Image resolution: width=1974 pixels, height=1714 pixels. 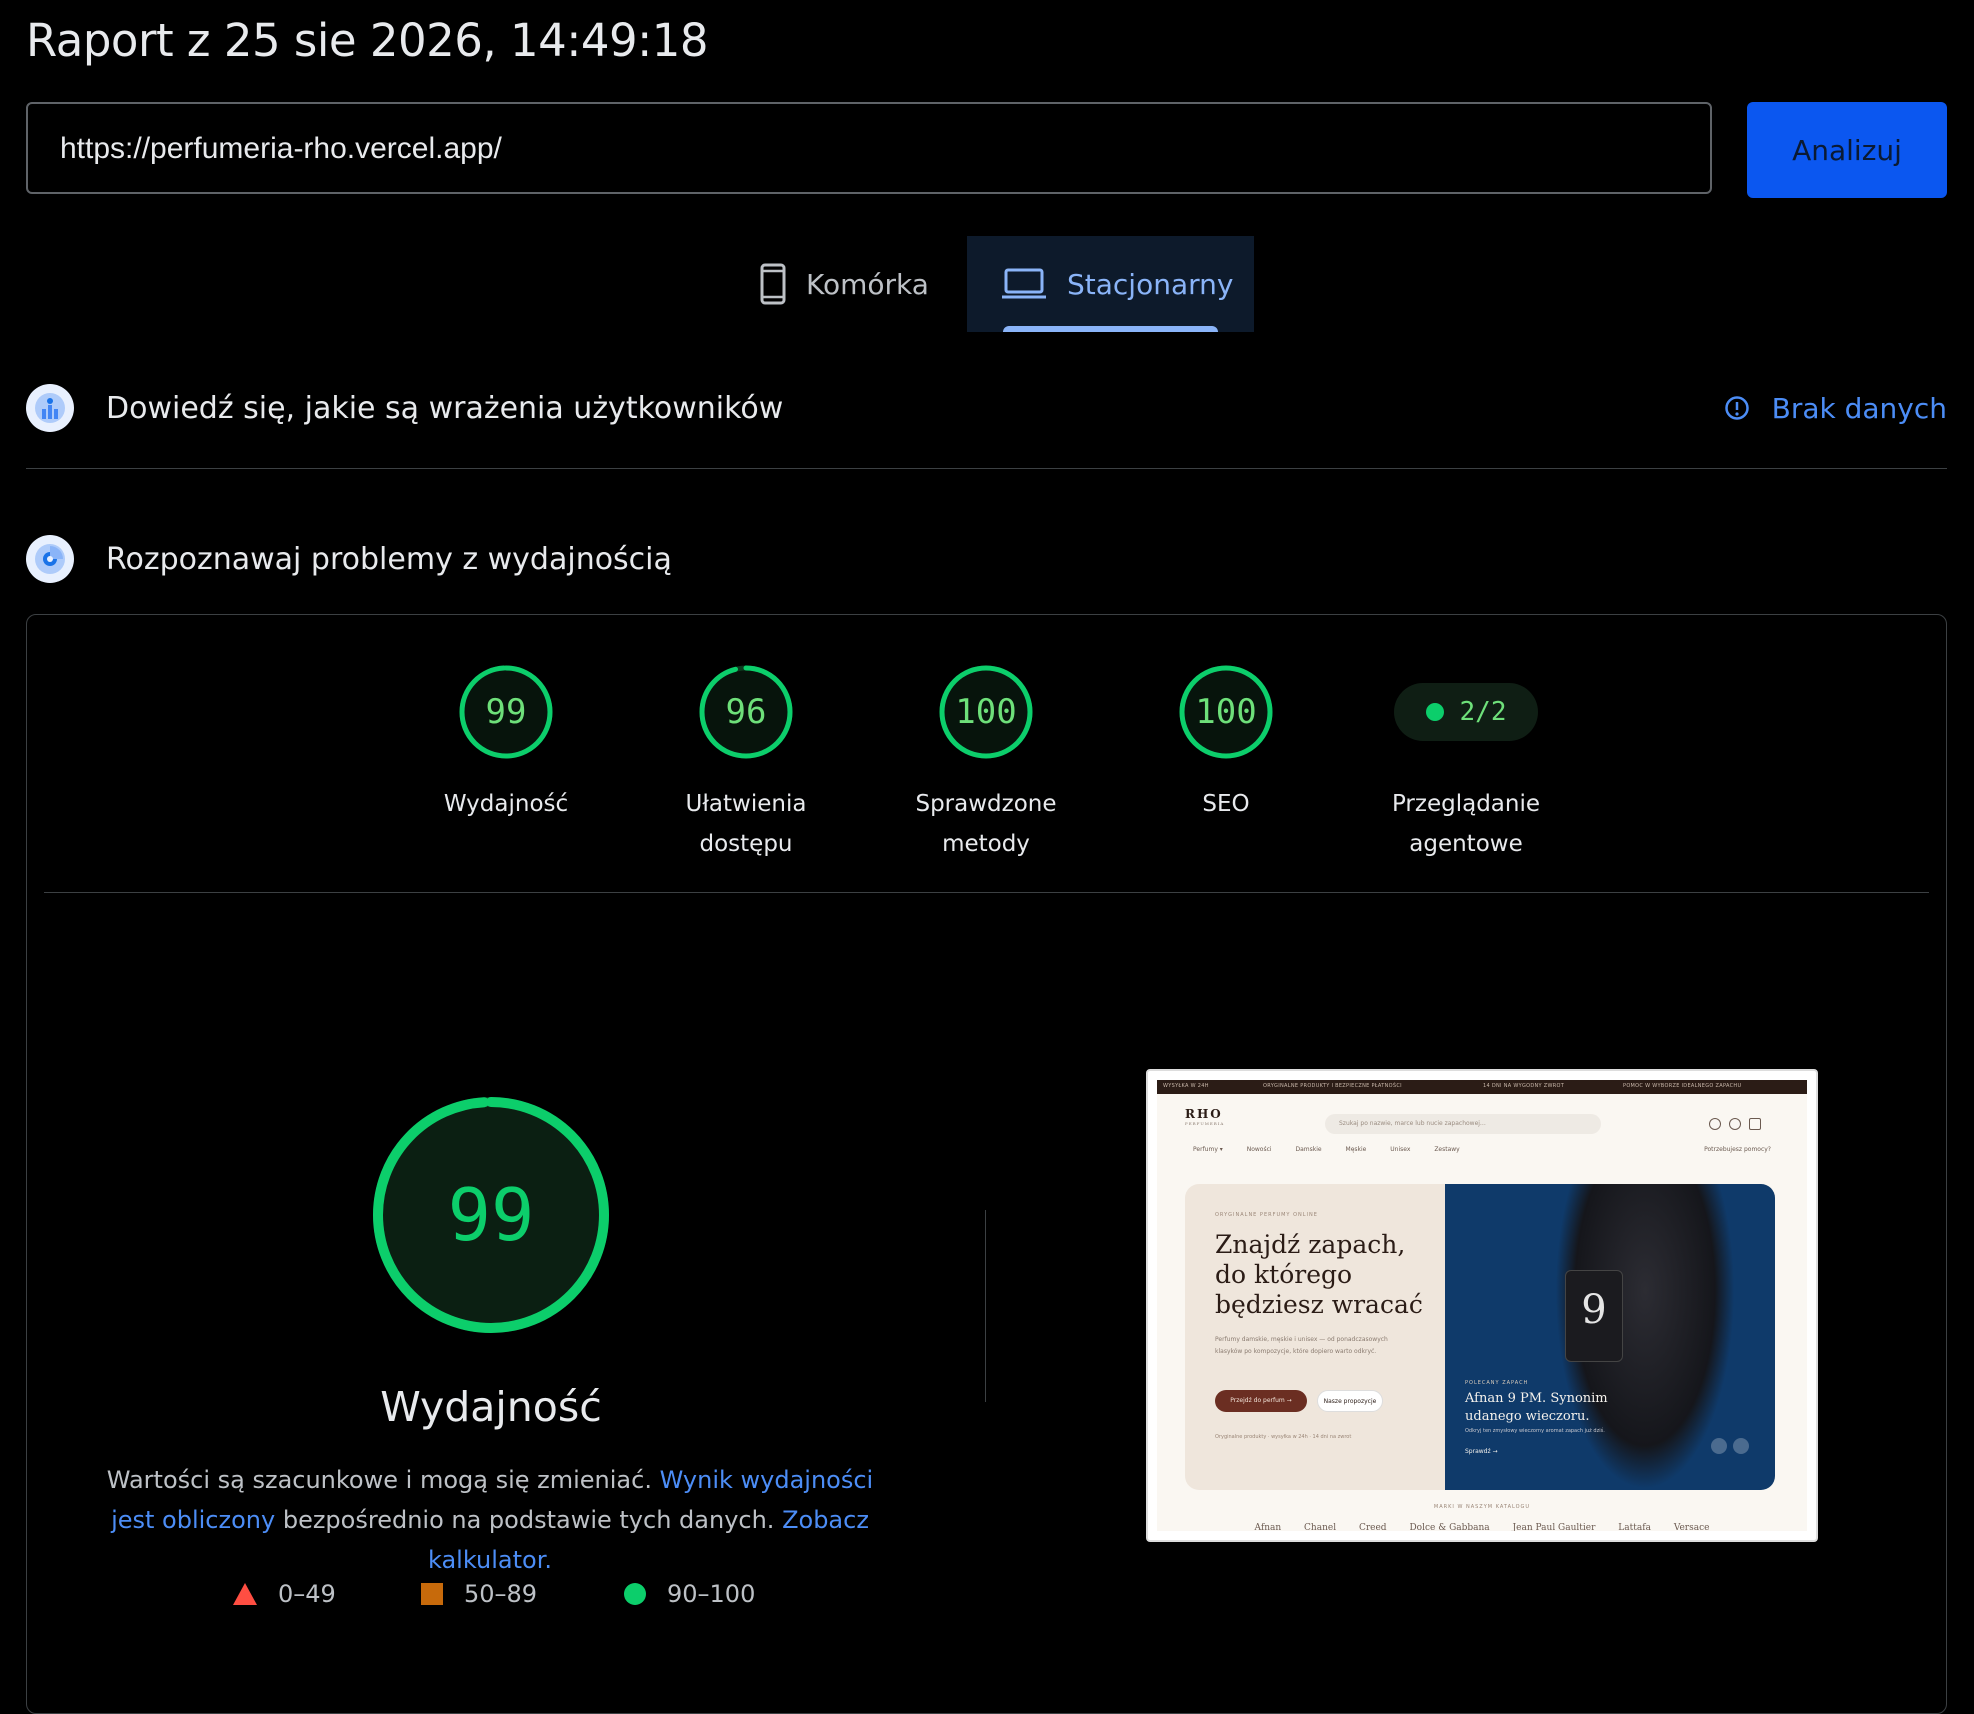 I want to click on slide-title: Afnan 9 PM. Synonim udanego wieczoru., so click(x=1536, y=1407).